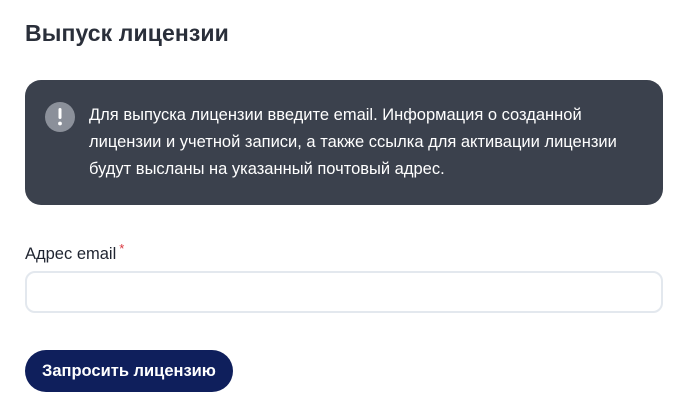 The height and width of the screenshot is (413, 687). Describe the element at coordinates (127, 33) in the screenshot. I see `page-title: Выпуск лицензии` at that location.